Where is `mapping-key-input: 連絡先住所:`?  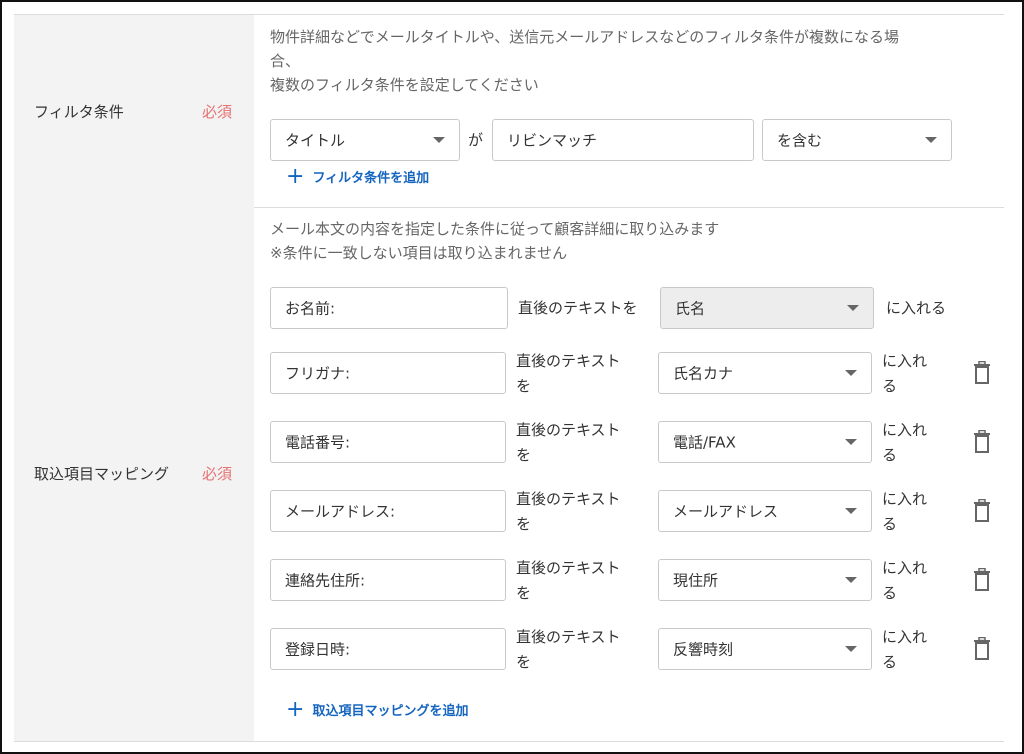
mapping-key-input: 連絡先住所: is located at coordinates (388, 580).